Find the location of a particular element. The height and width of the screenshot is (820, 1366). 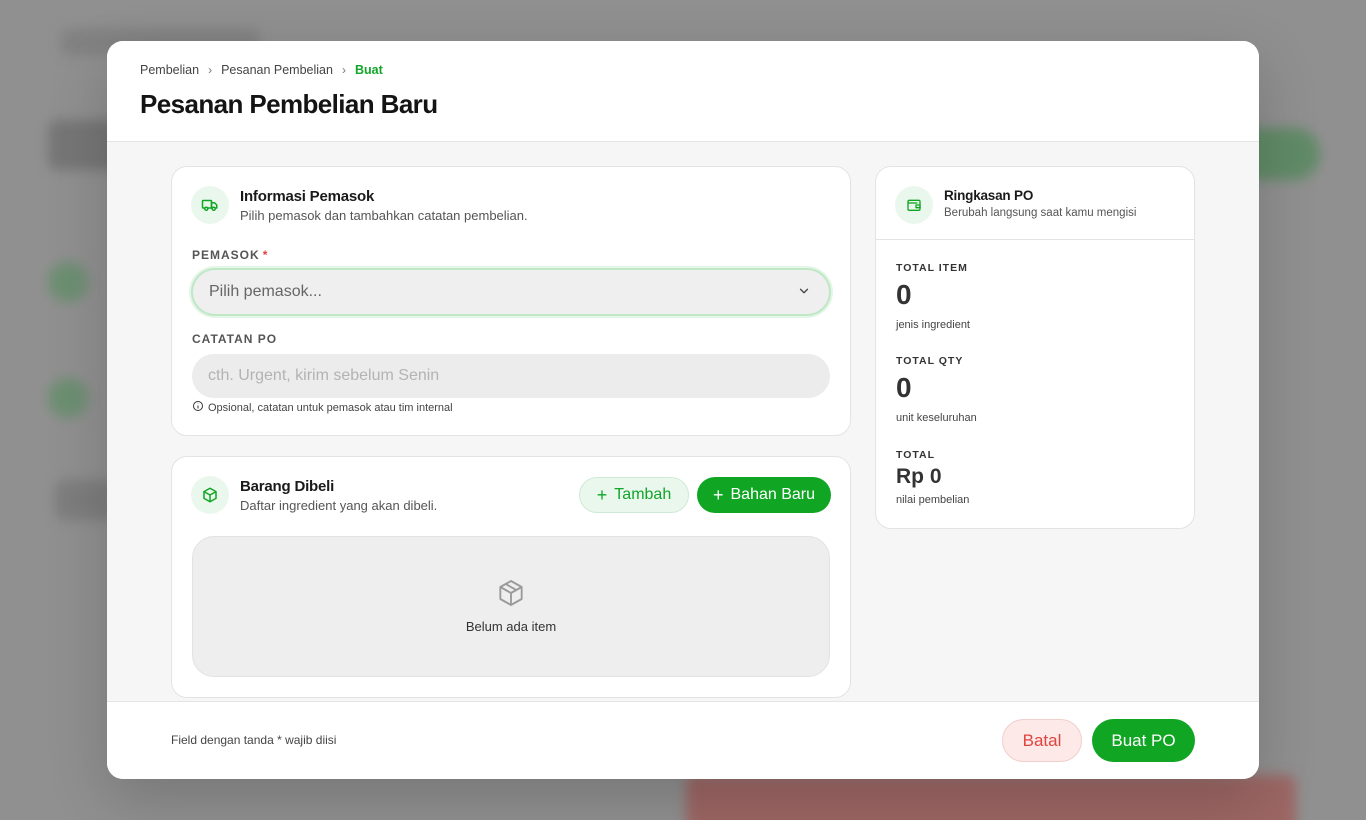

required-fields-note: Field dengan tanda * wajib diisi is located at coordinates (254, 740).